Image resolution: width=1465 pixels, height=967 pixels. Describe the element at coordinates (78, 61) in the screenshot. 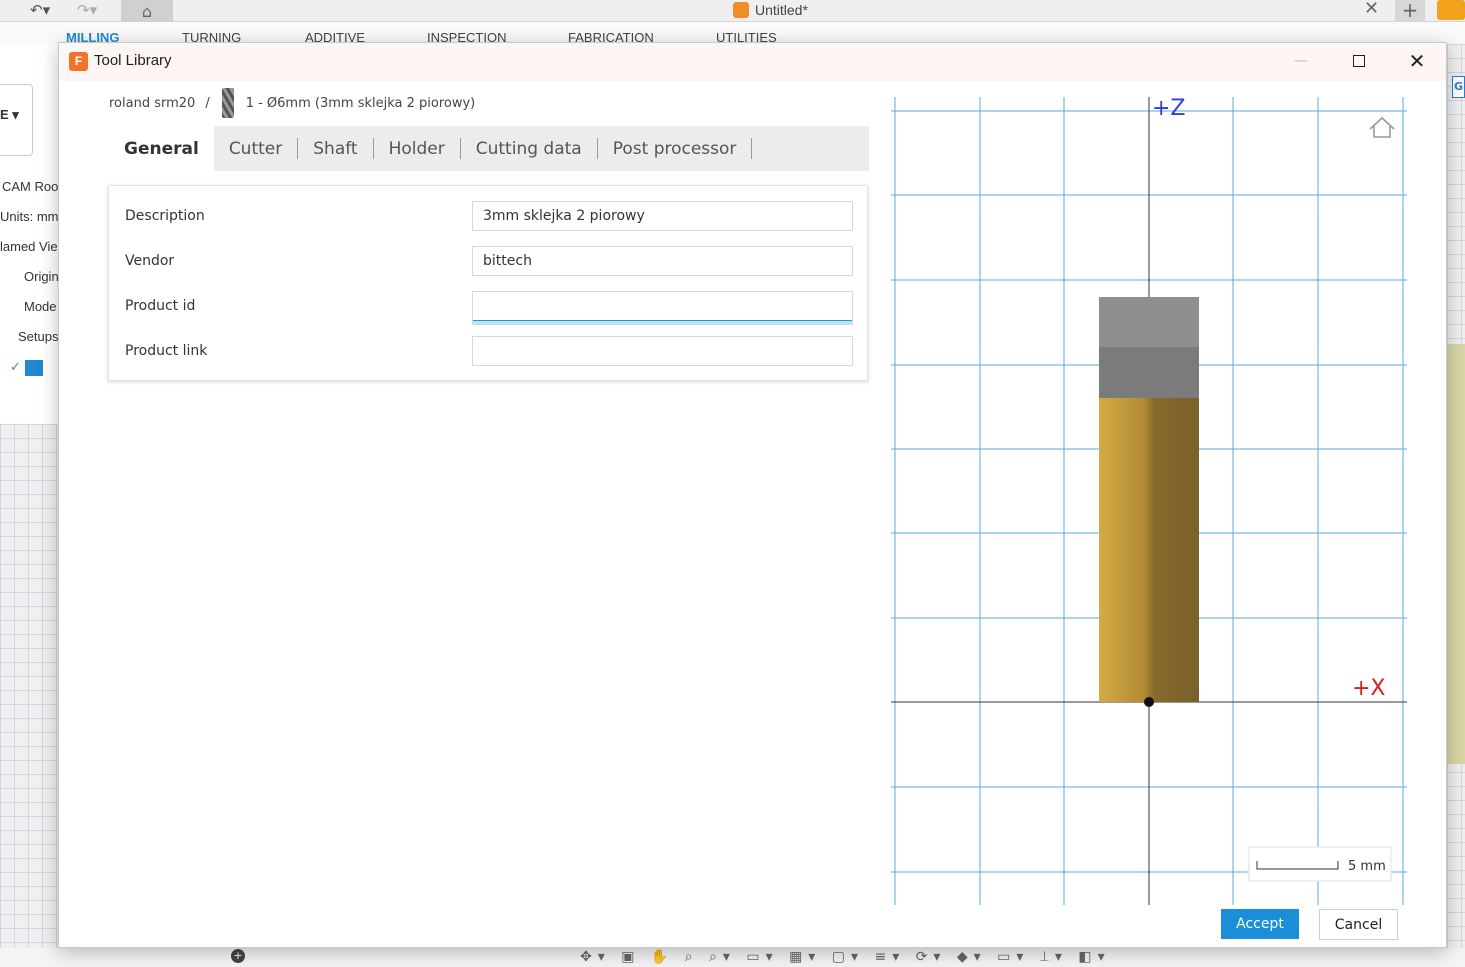

I see `fusion-app-icon: F` at that location.